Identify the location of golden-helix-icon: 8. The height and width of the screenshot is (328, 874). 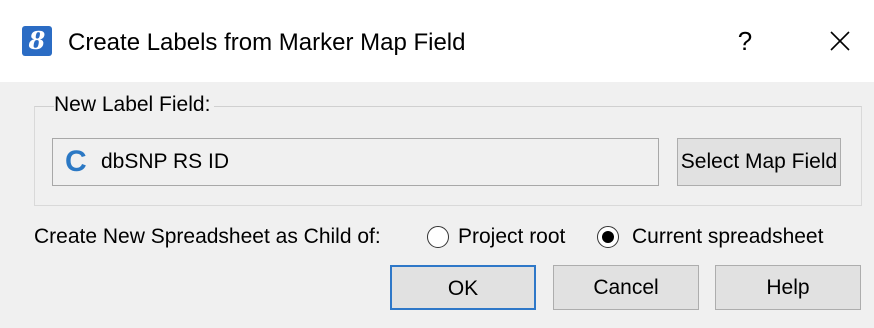
(37, 41).